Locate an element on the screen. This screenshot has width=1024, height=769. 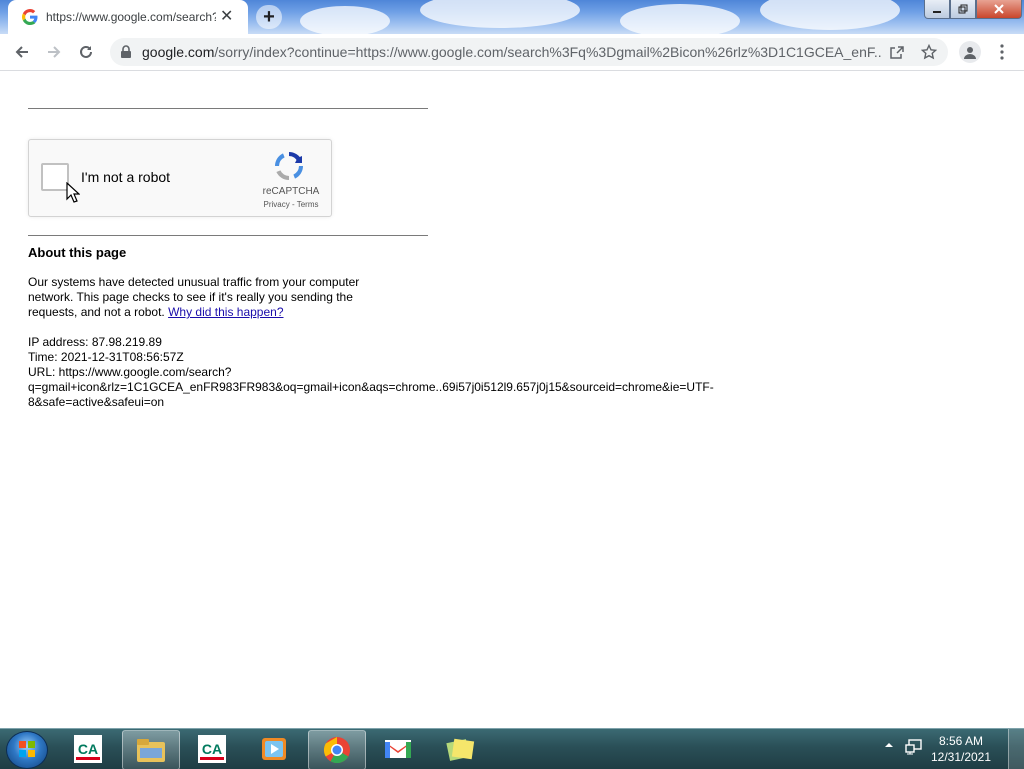
bookmark-button is located at coordinates (929, 52).